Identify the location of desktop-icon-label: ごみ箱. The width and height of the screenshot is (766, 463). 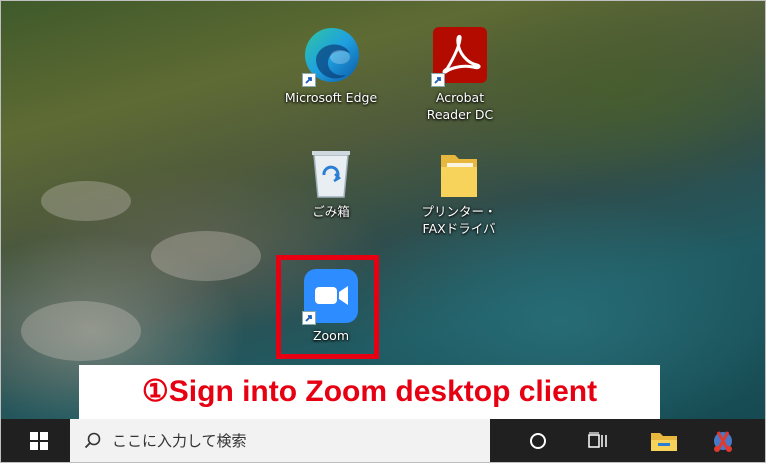
(331, 211).